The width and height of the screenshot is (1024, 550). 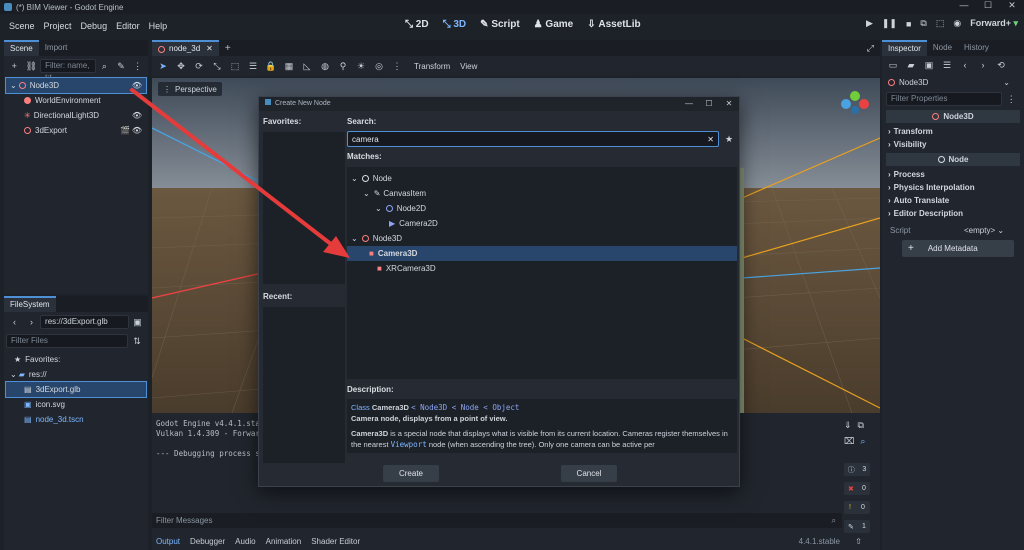 What do you see at coordinates (857, 526) in the screenshot?
I see `editor-count-badge: ✎ 1` at bounding box center [857, 526].